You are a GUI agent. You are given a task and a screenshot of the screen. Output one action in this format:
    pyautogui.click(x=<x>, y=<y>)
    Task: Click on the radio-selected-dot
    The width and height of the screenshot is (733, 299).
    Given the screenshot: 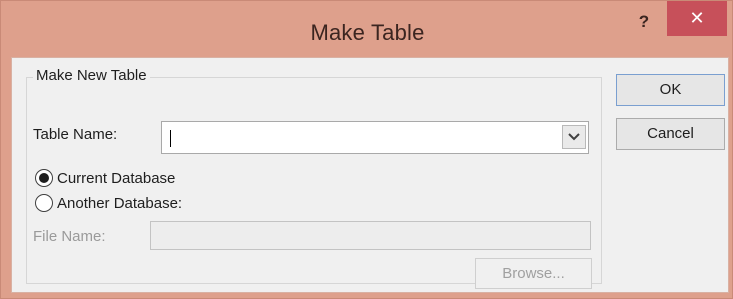 What is the action you would take?
    pyautogui.click(x=44, y=178)
    